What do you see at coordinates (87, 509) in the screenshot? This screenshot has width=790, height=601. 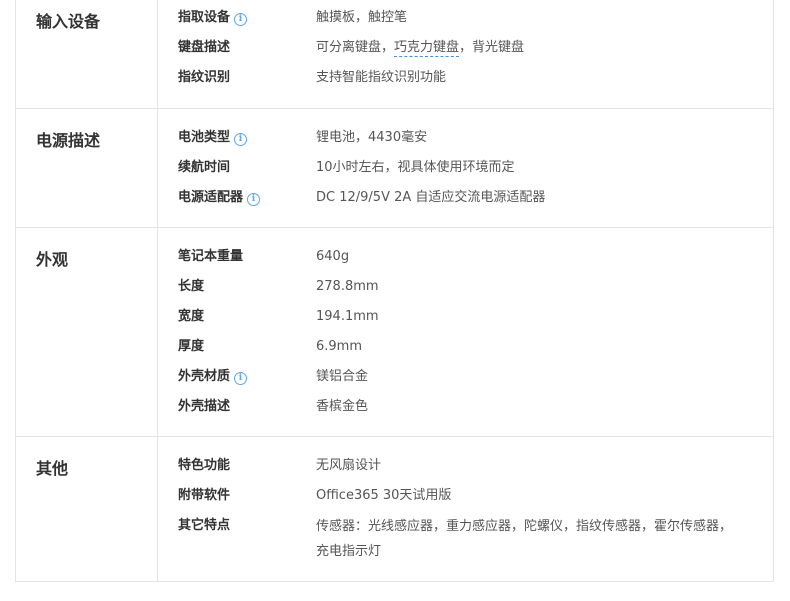 I see `section-title: 其他` at bounding box center [87, 509].